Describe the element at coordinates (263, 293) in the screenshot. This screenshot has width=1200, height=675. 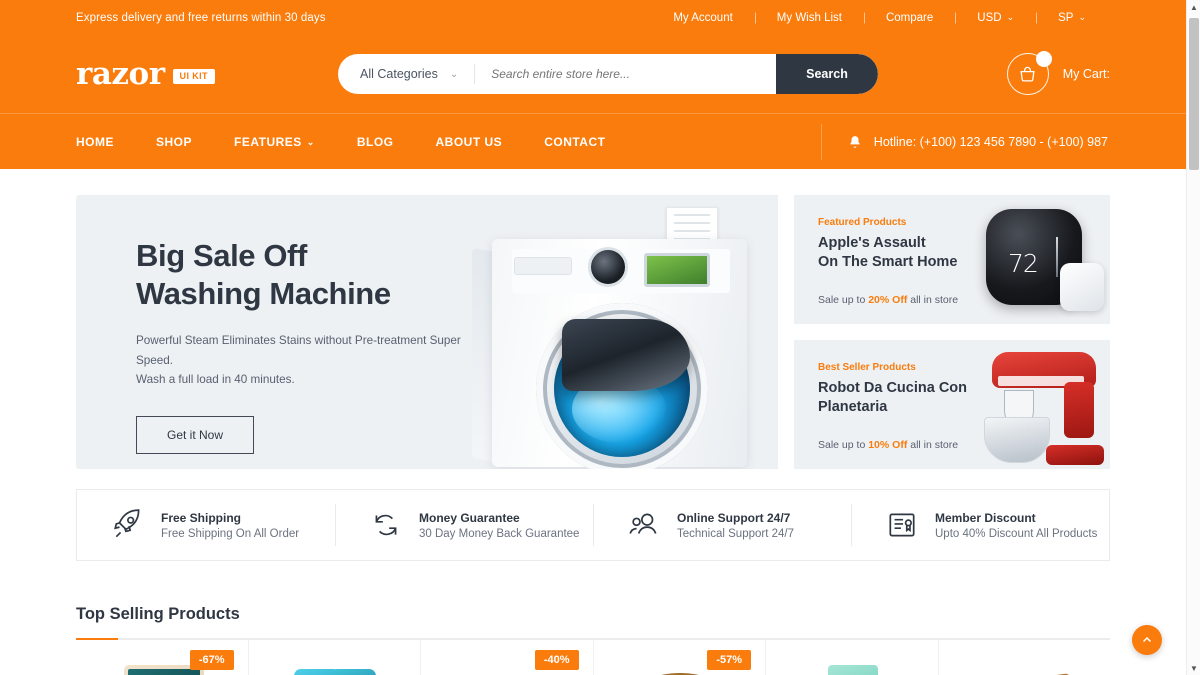
I see `hero-title-line2: Washing Machine` at that location.